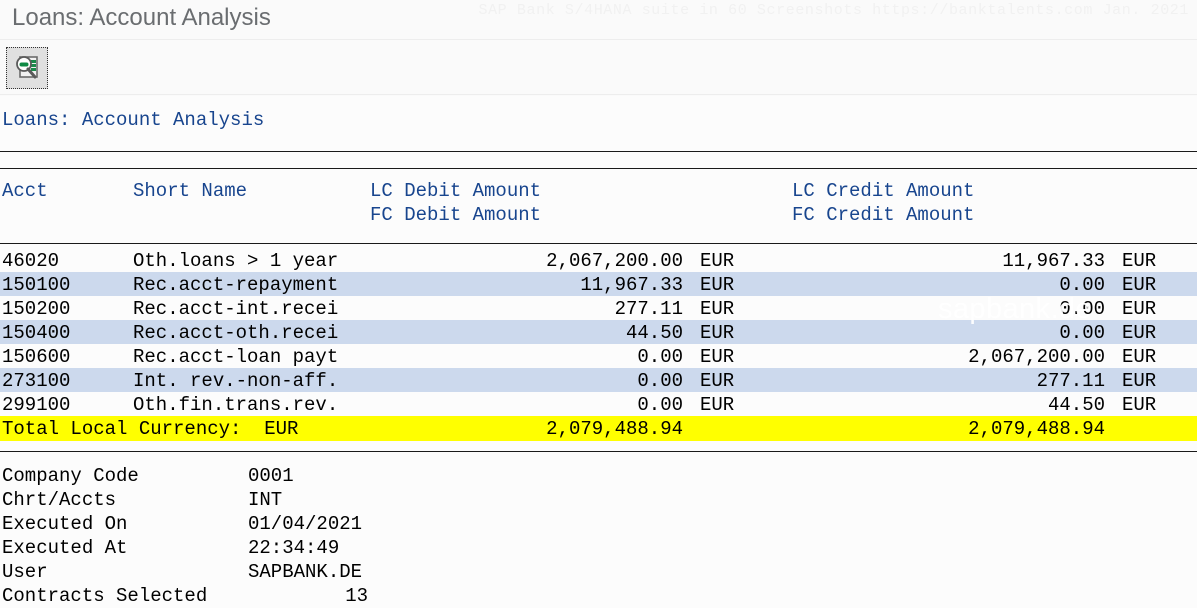 This screenshot has height=608, width=1197. Describe the element at coordinates (236, 405) in the screenshot. I see `cell-short-name: Oth.fin.trans.rev.` at that location.